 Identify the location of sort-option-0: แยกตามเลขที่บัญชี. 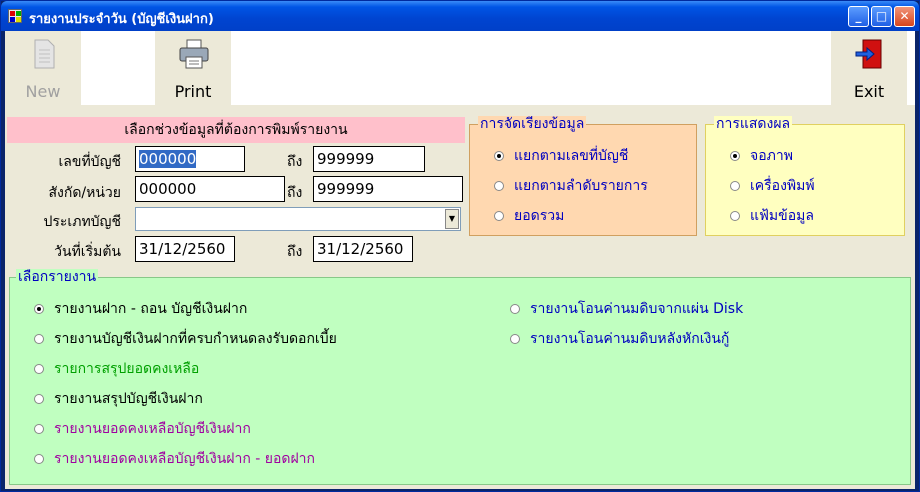
(561, 156).